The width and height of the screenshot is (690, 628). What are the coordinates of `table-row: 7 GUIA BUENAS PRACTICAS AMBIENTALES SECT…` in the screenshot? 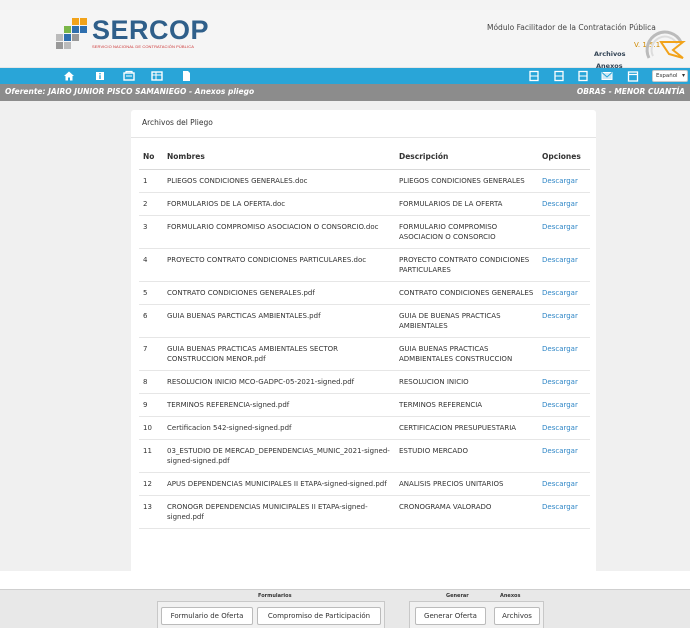 It's located at (364, 354).